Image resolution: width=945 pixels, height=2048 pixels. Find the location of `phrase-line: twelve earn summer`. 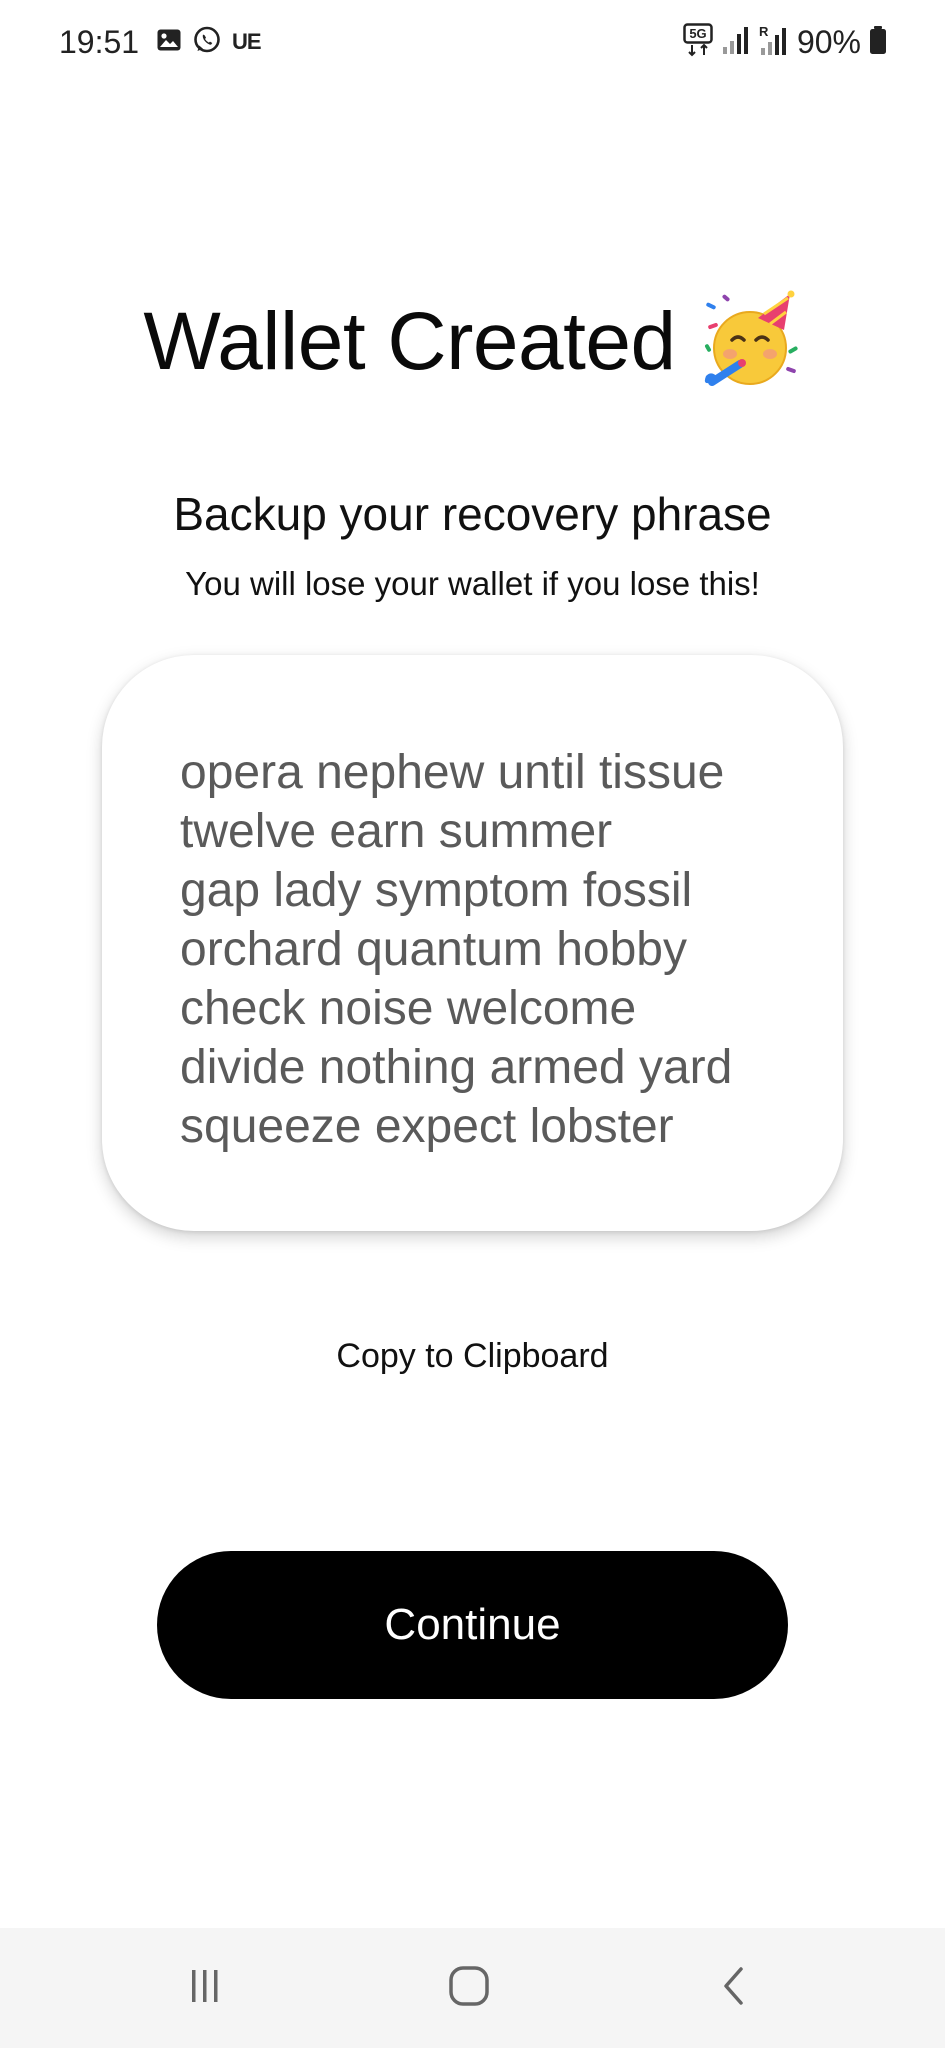

phrase-line: twelve earn summer is located at coordinates (396, 831).